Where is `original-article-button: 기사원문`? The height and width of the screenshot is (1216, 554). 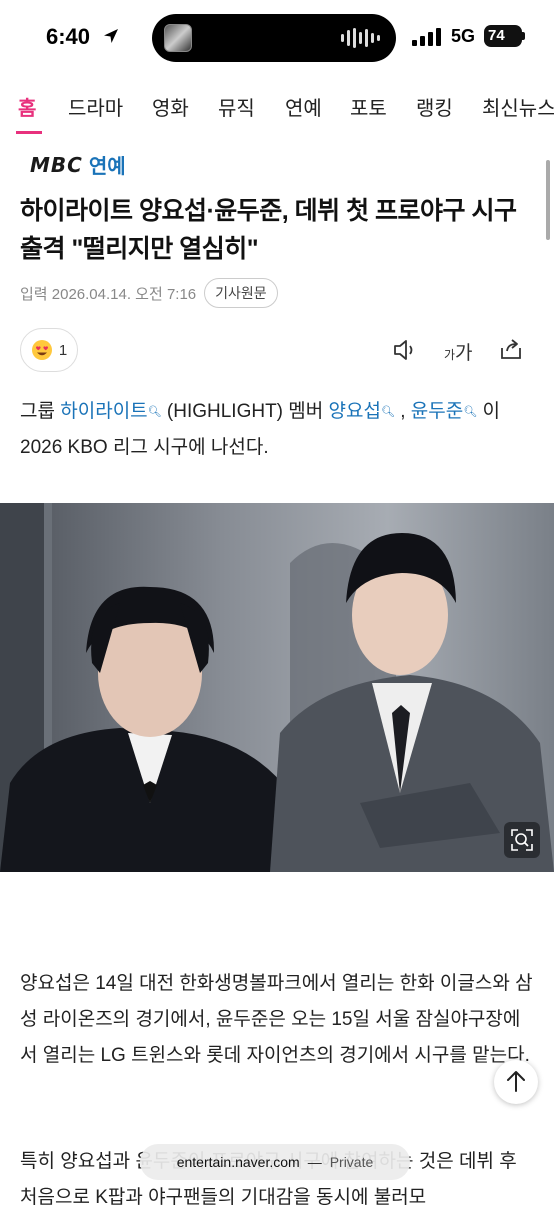 original-article-button: 기사원문 is located at coordinates (241, 293).